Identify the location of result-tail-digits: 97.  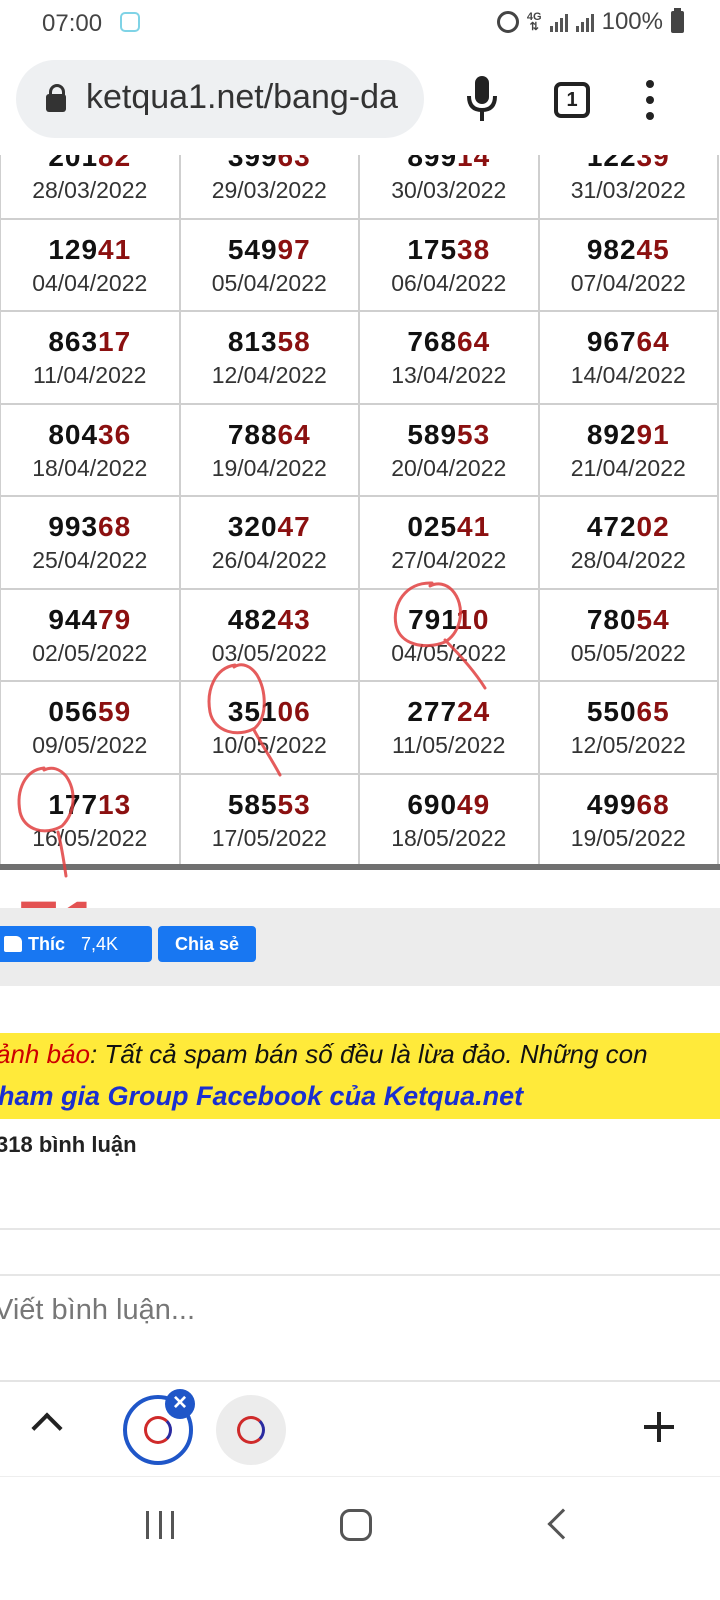
(294, 249).